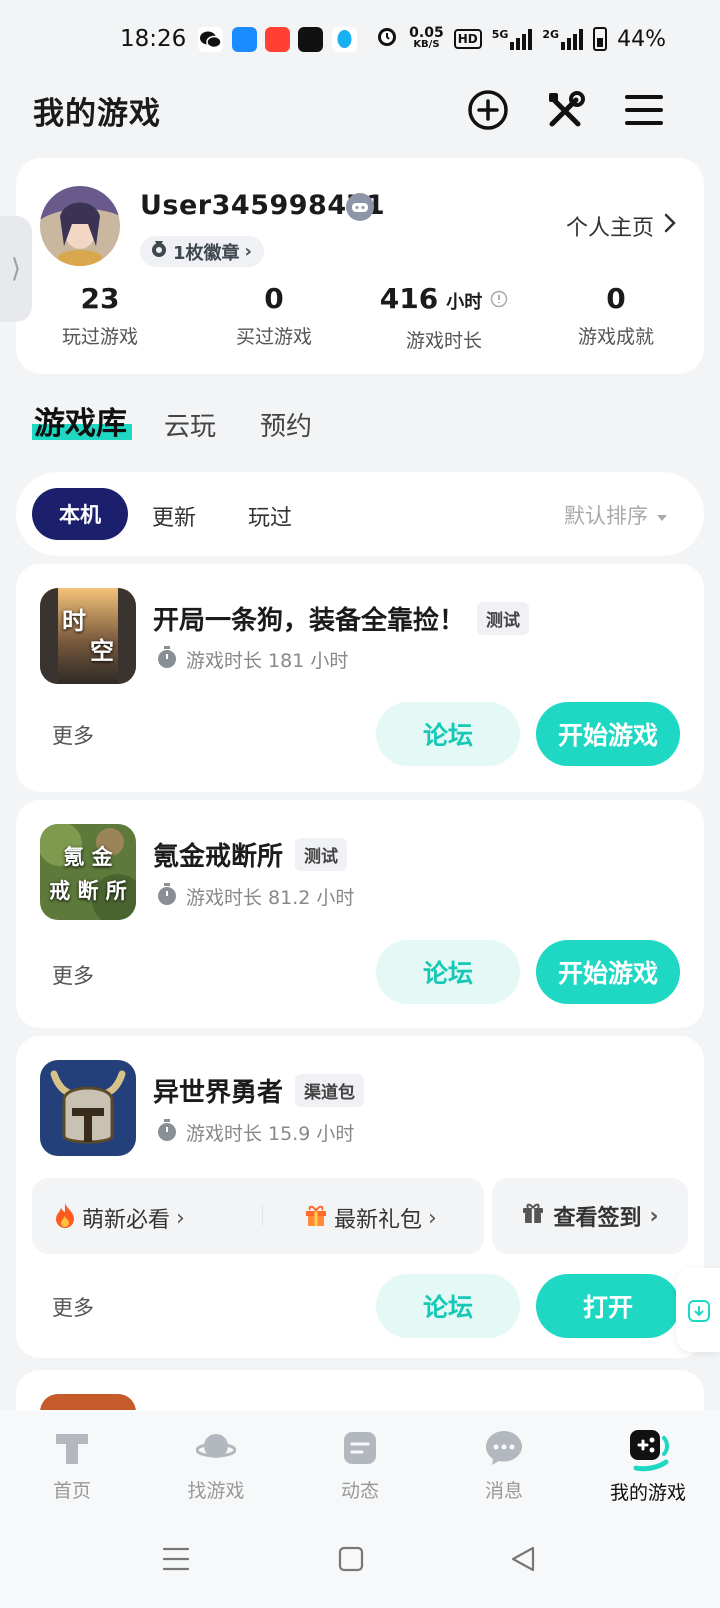  I want to click on video-app-icon, so click(277, 39).